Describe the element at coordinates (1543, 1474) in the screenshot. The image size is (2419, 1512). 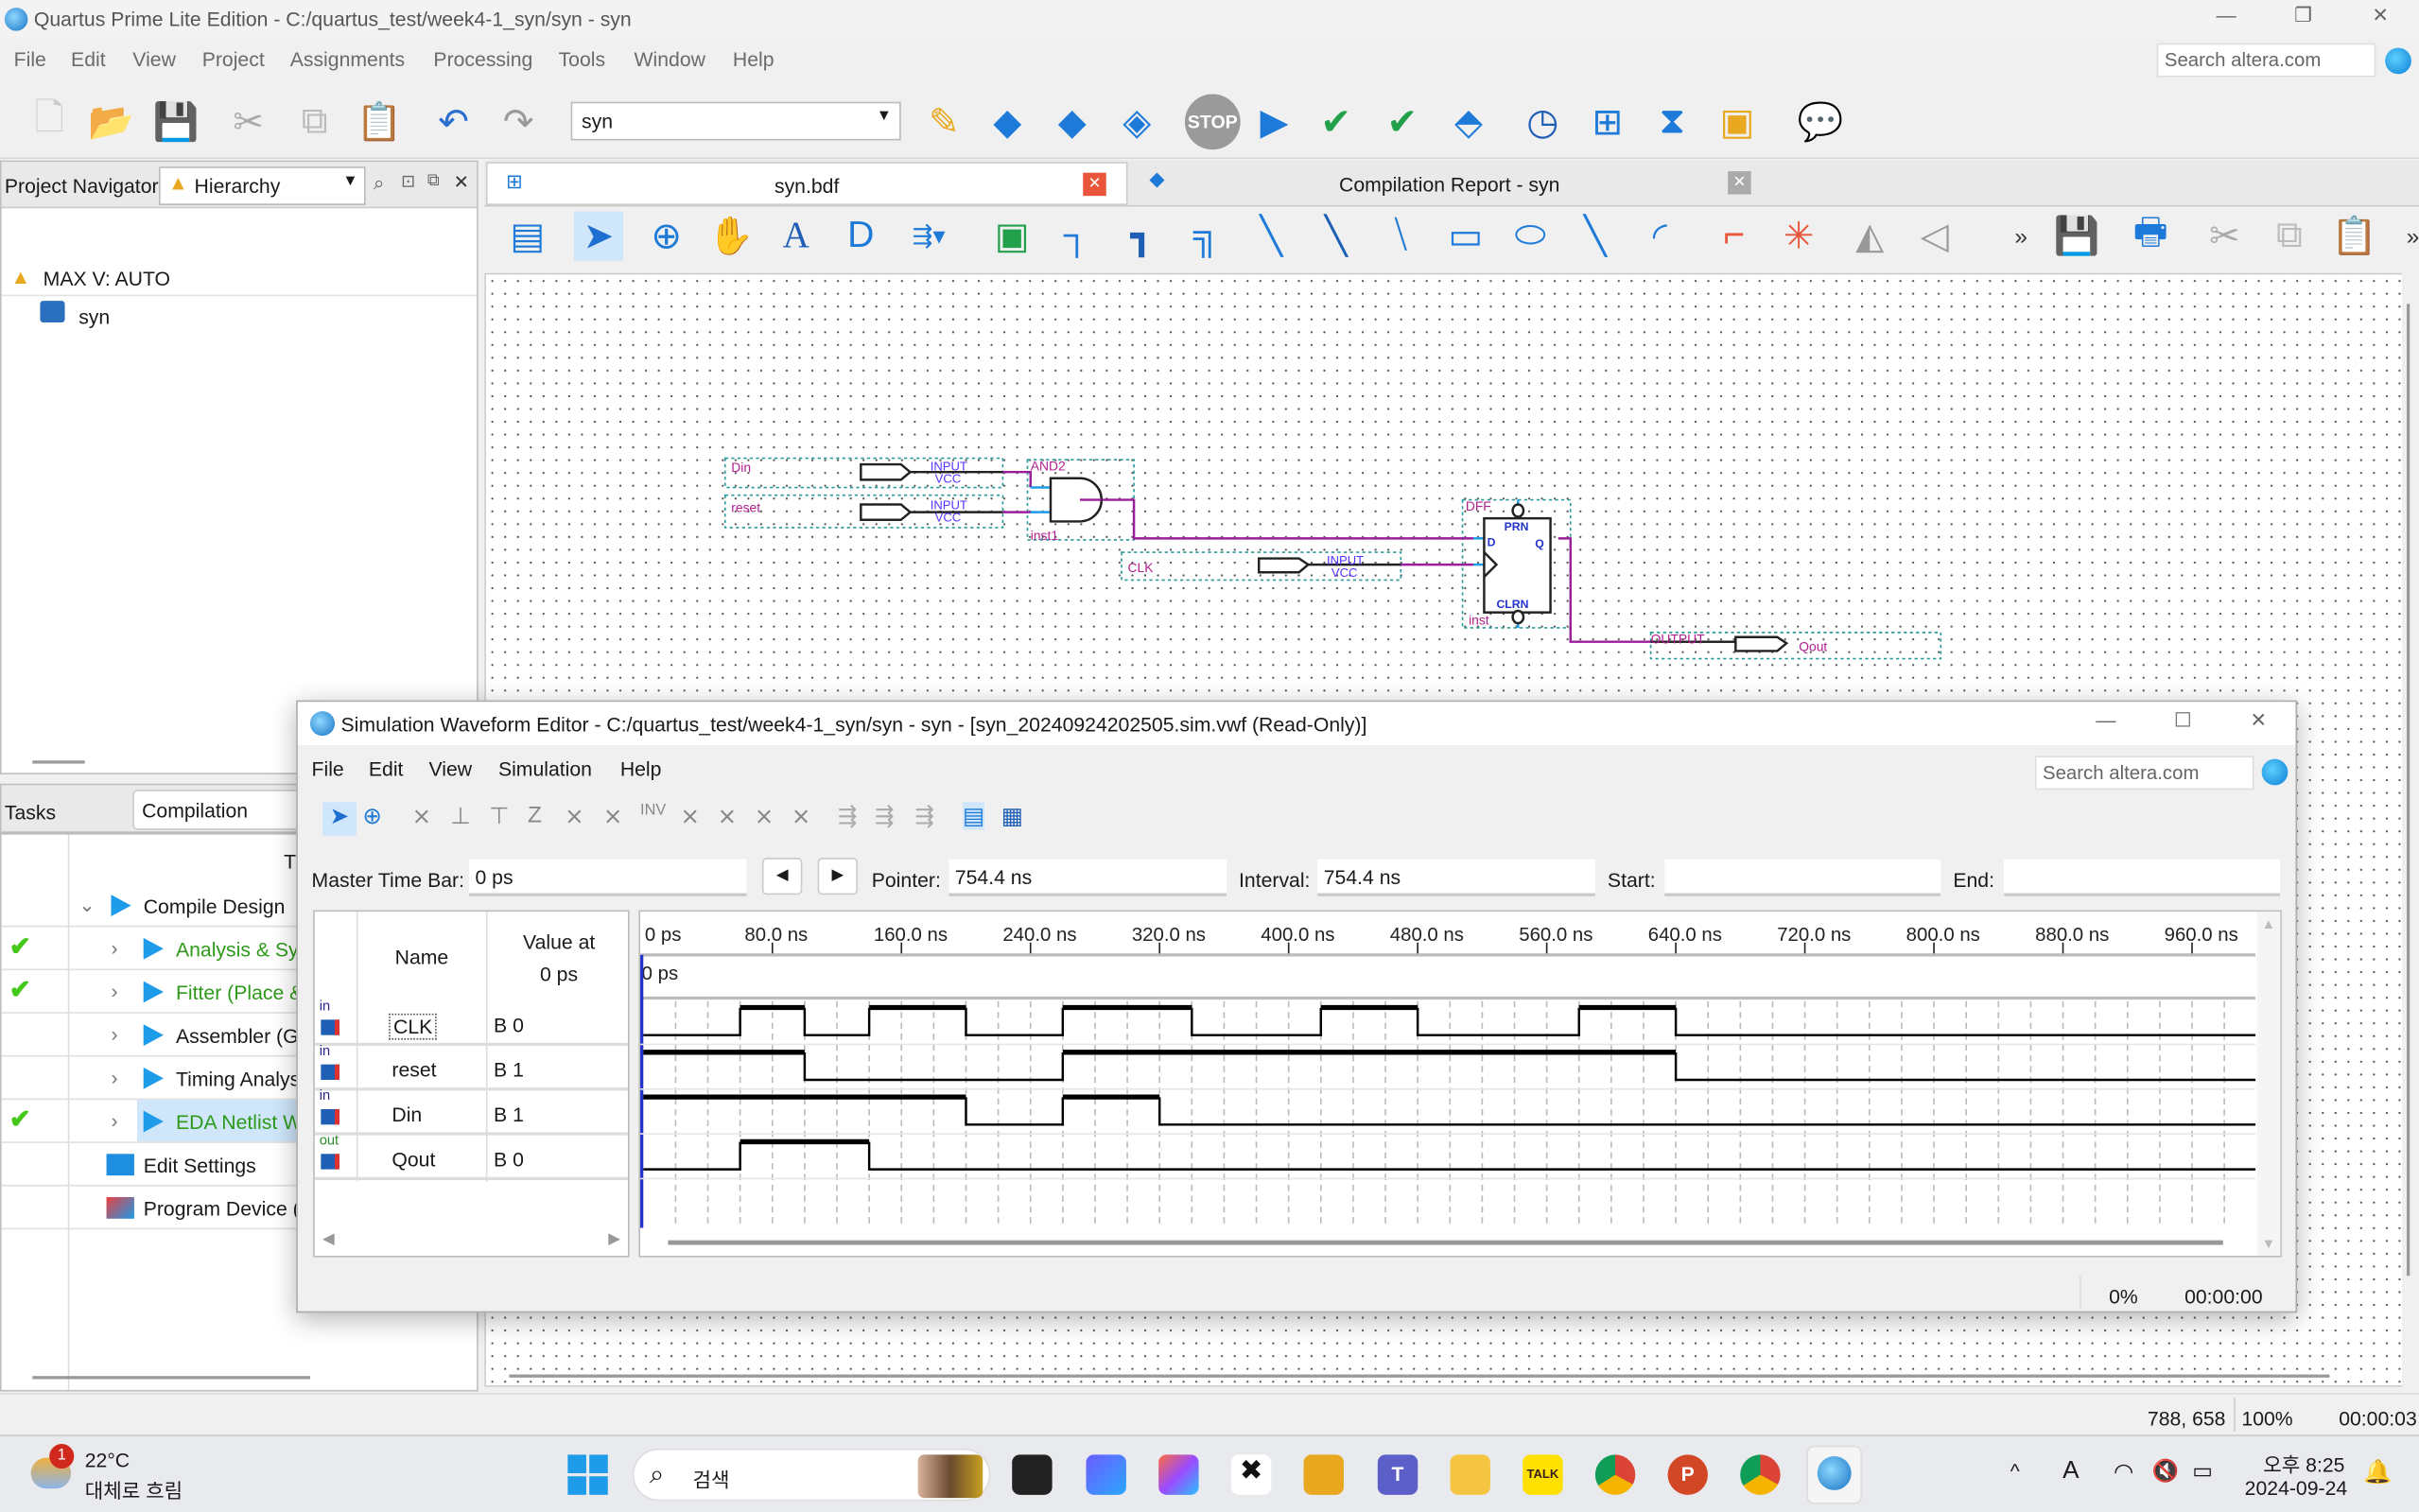
I see `kakaotalk-icon: TALK` at that location.